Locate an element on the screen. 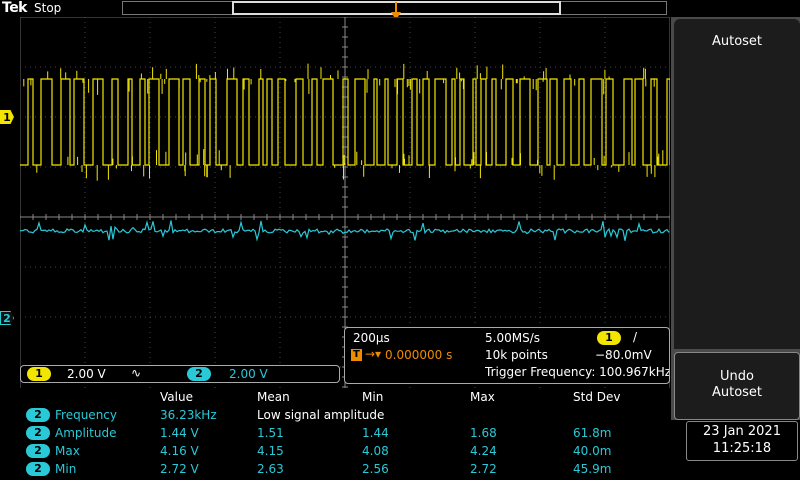  date-time-display: 23 Jan 2021 11:25:18 is located at coordinates (742, 441).